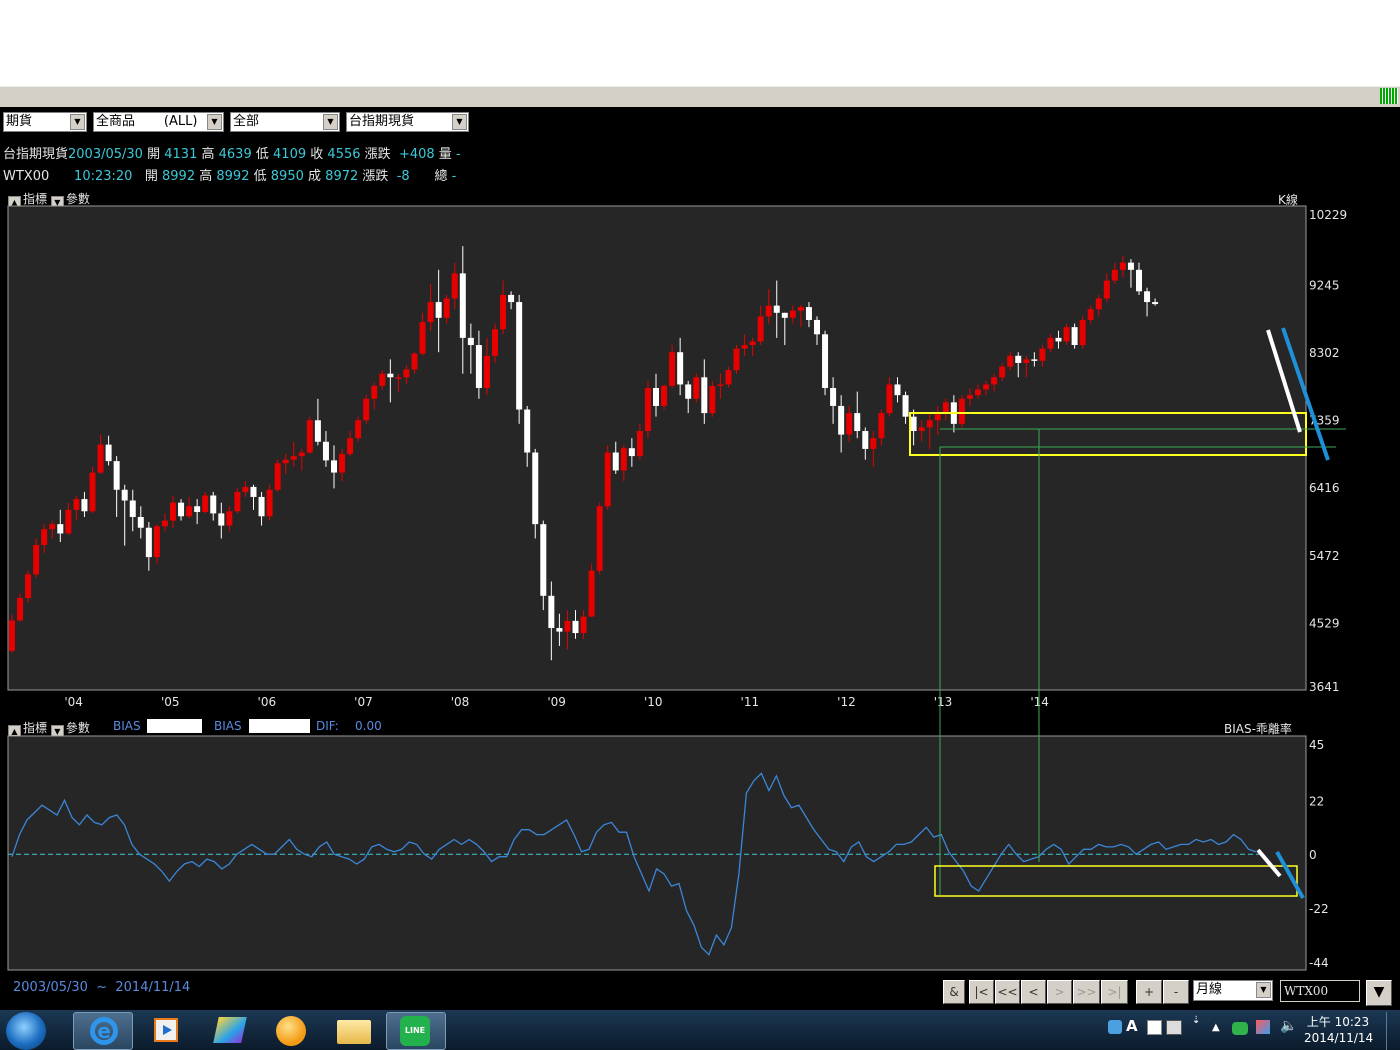 The height and width of the screenshot is (1050, 1400). What do you see at coordinates (103, 1031) in the screenshot?
I see `ie-icon: e` at bounding box center [103, 1031].